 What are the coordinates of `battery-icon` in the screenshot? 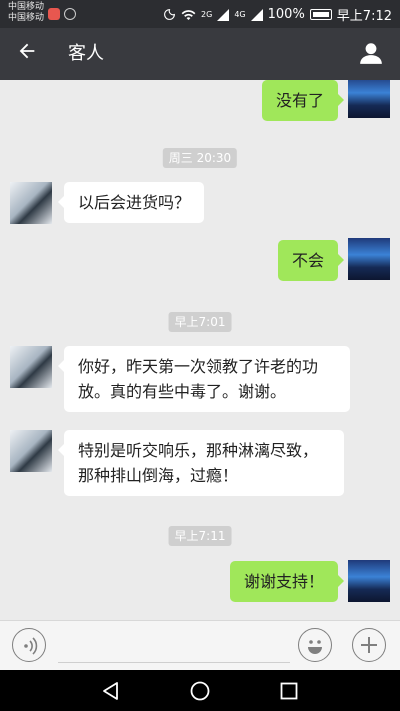 It's located at (320, 14).